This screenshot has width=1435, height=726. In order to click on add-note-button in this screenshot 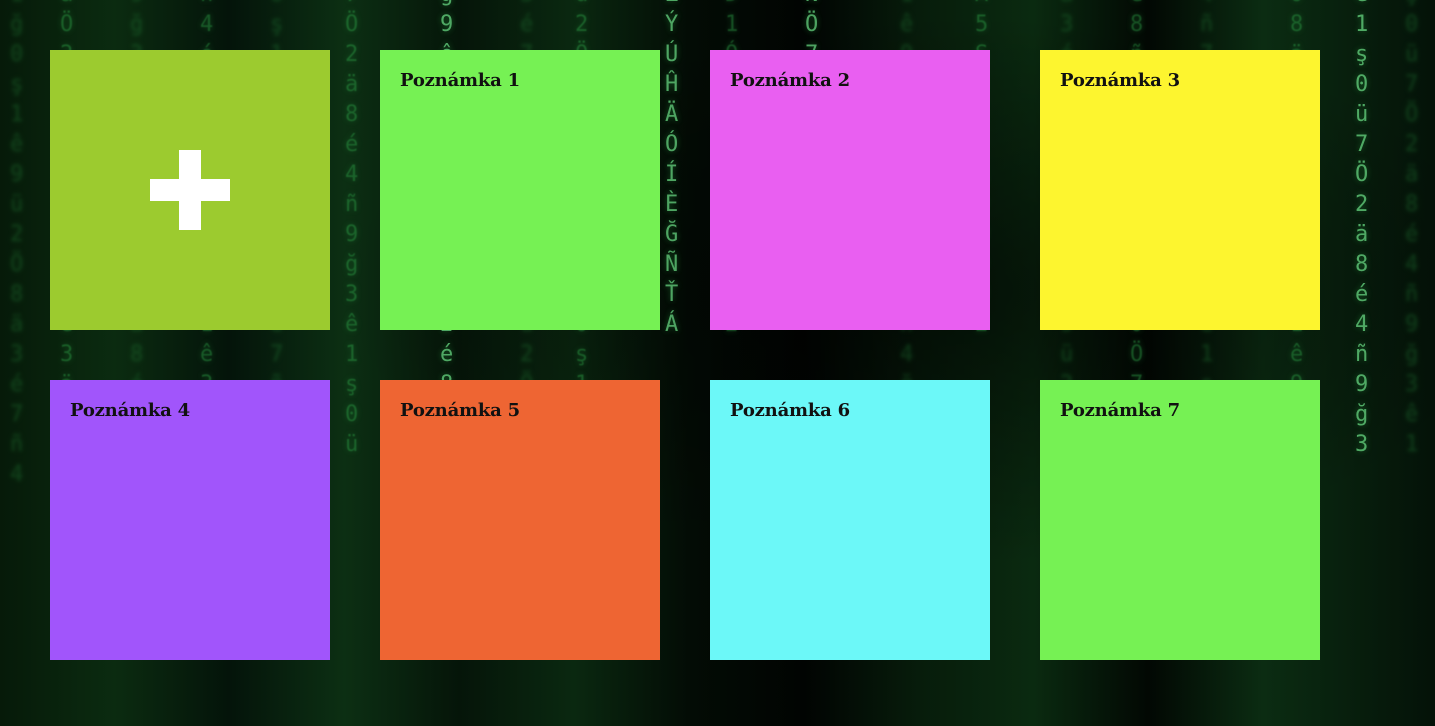, I will do `click(190, 190)`.